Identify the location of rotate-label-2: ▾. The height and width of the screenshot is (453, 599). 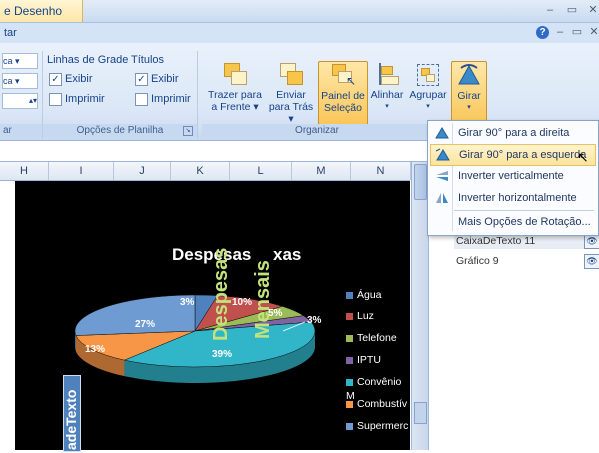
(469, 107).